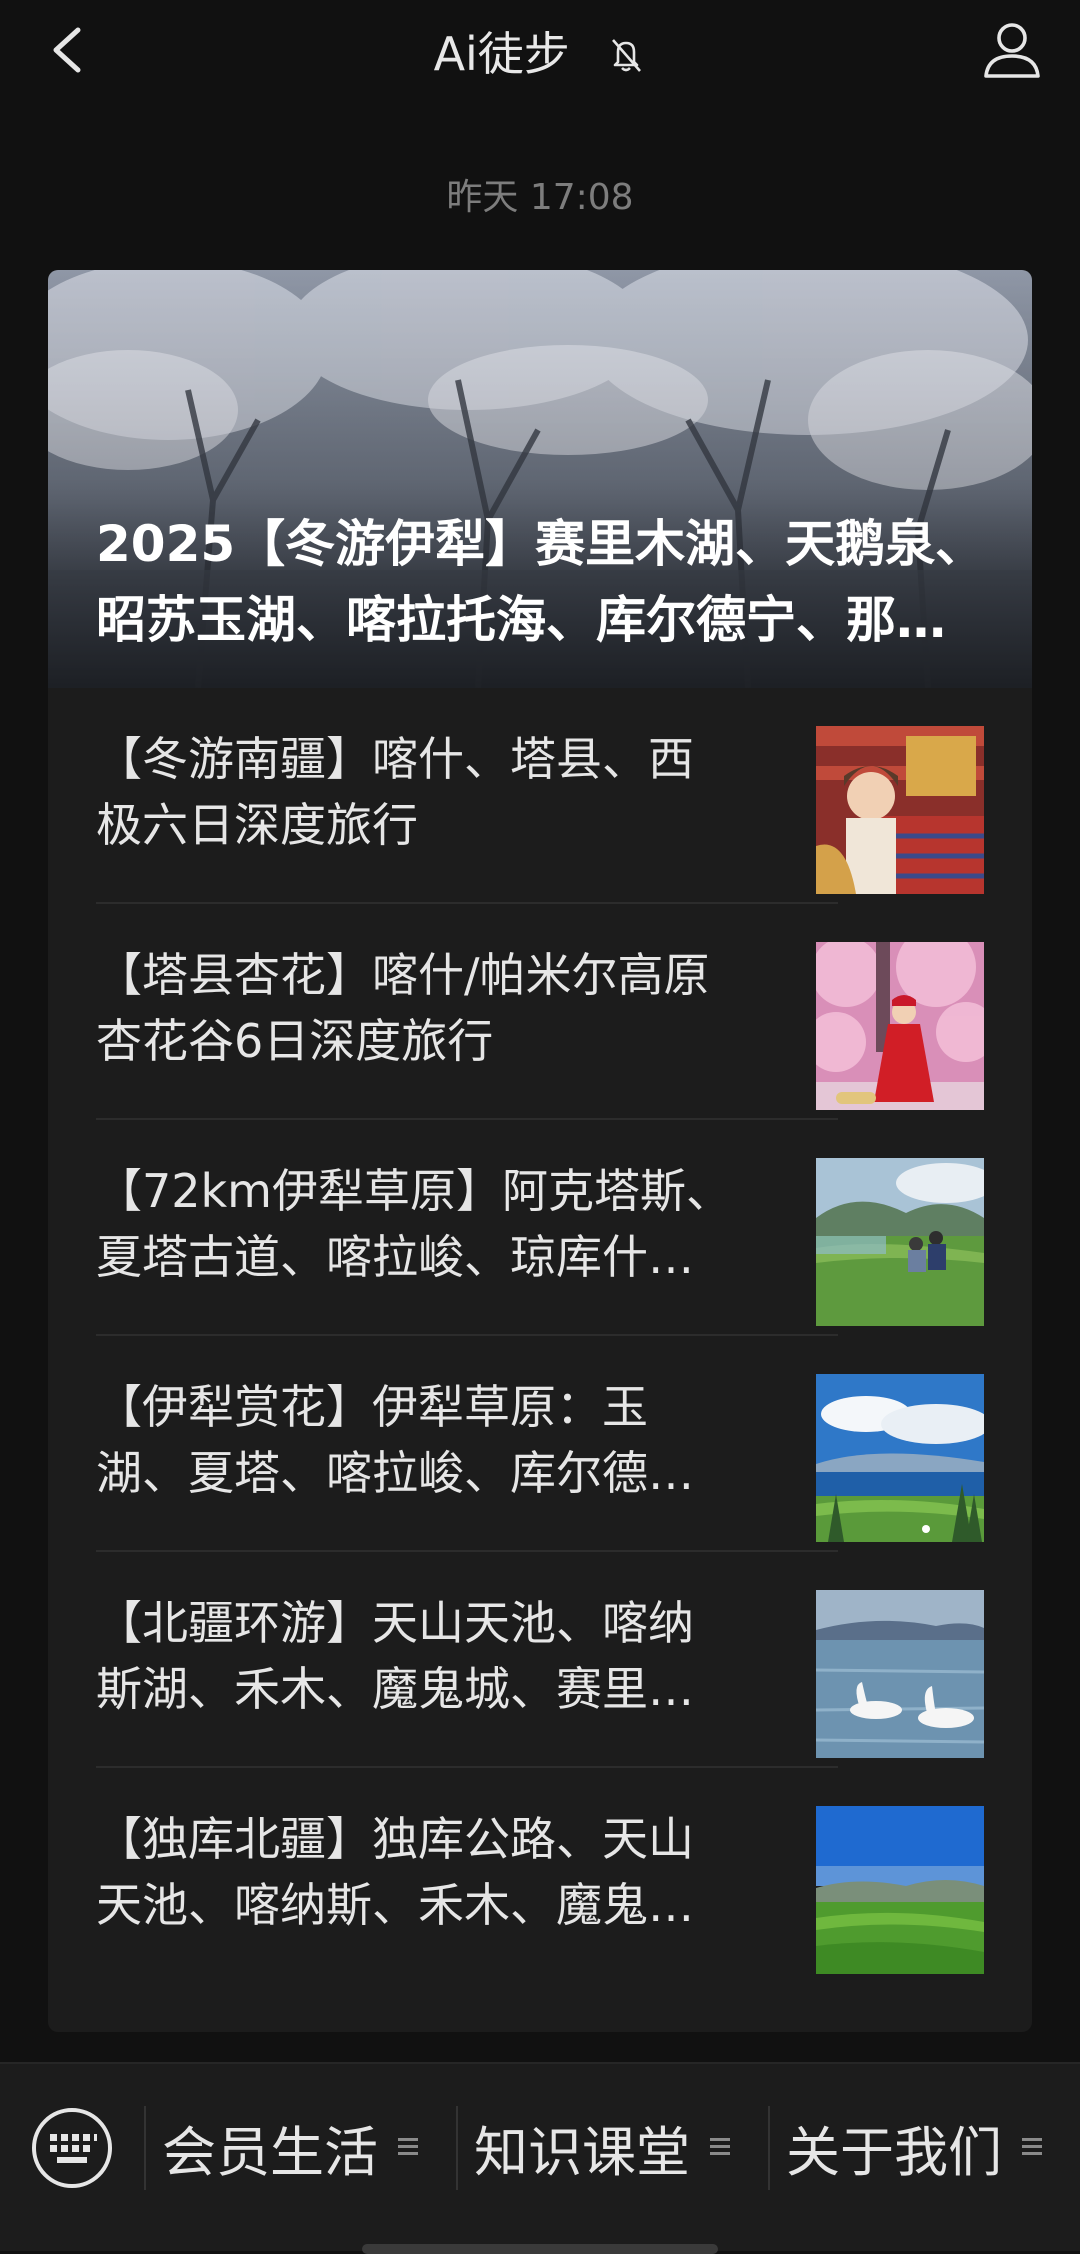 The height and width of the screenshot is (2254, 1080). What do you see at coordinates (900, 1458) in the screenshot?
I see `lake-mountains-photo` at bounding box center [900, 1458].